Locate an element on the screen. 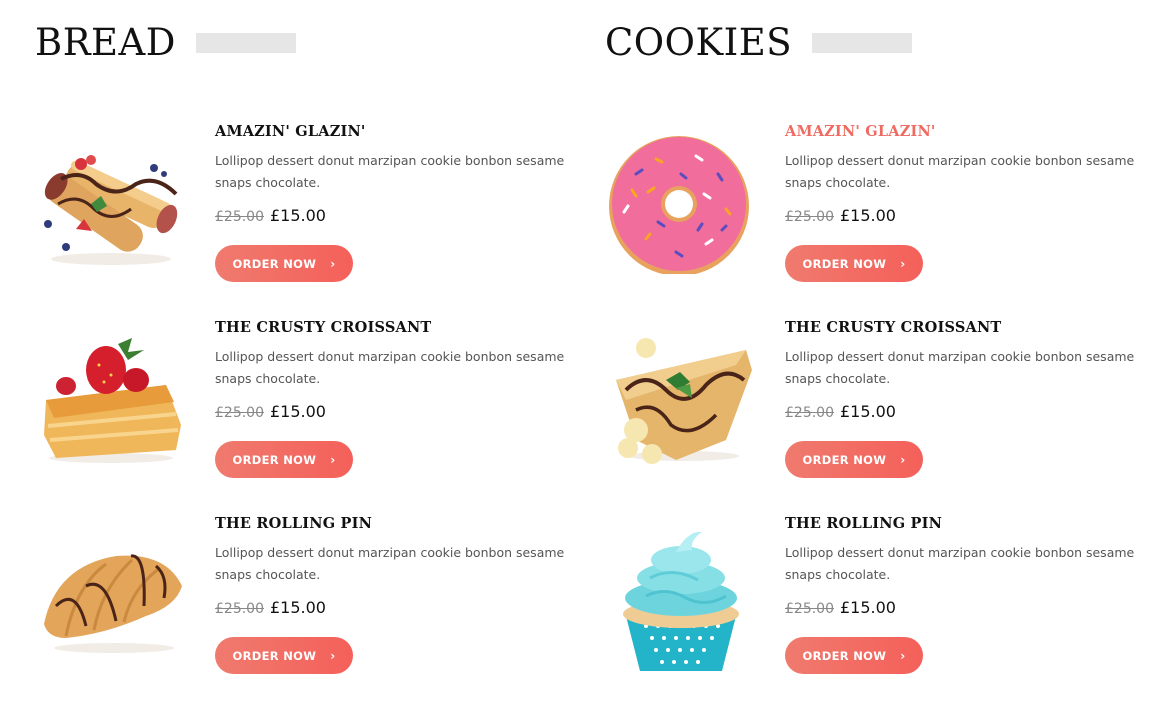 This screenshot has height=713, width=1172. cookies-heading: COOKIES is located at coordinates (759, 43).